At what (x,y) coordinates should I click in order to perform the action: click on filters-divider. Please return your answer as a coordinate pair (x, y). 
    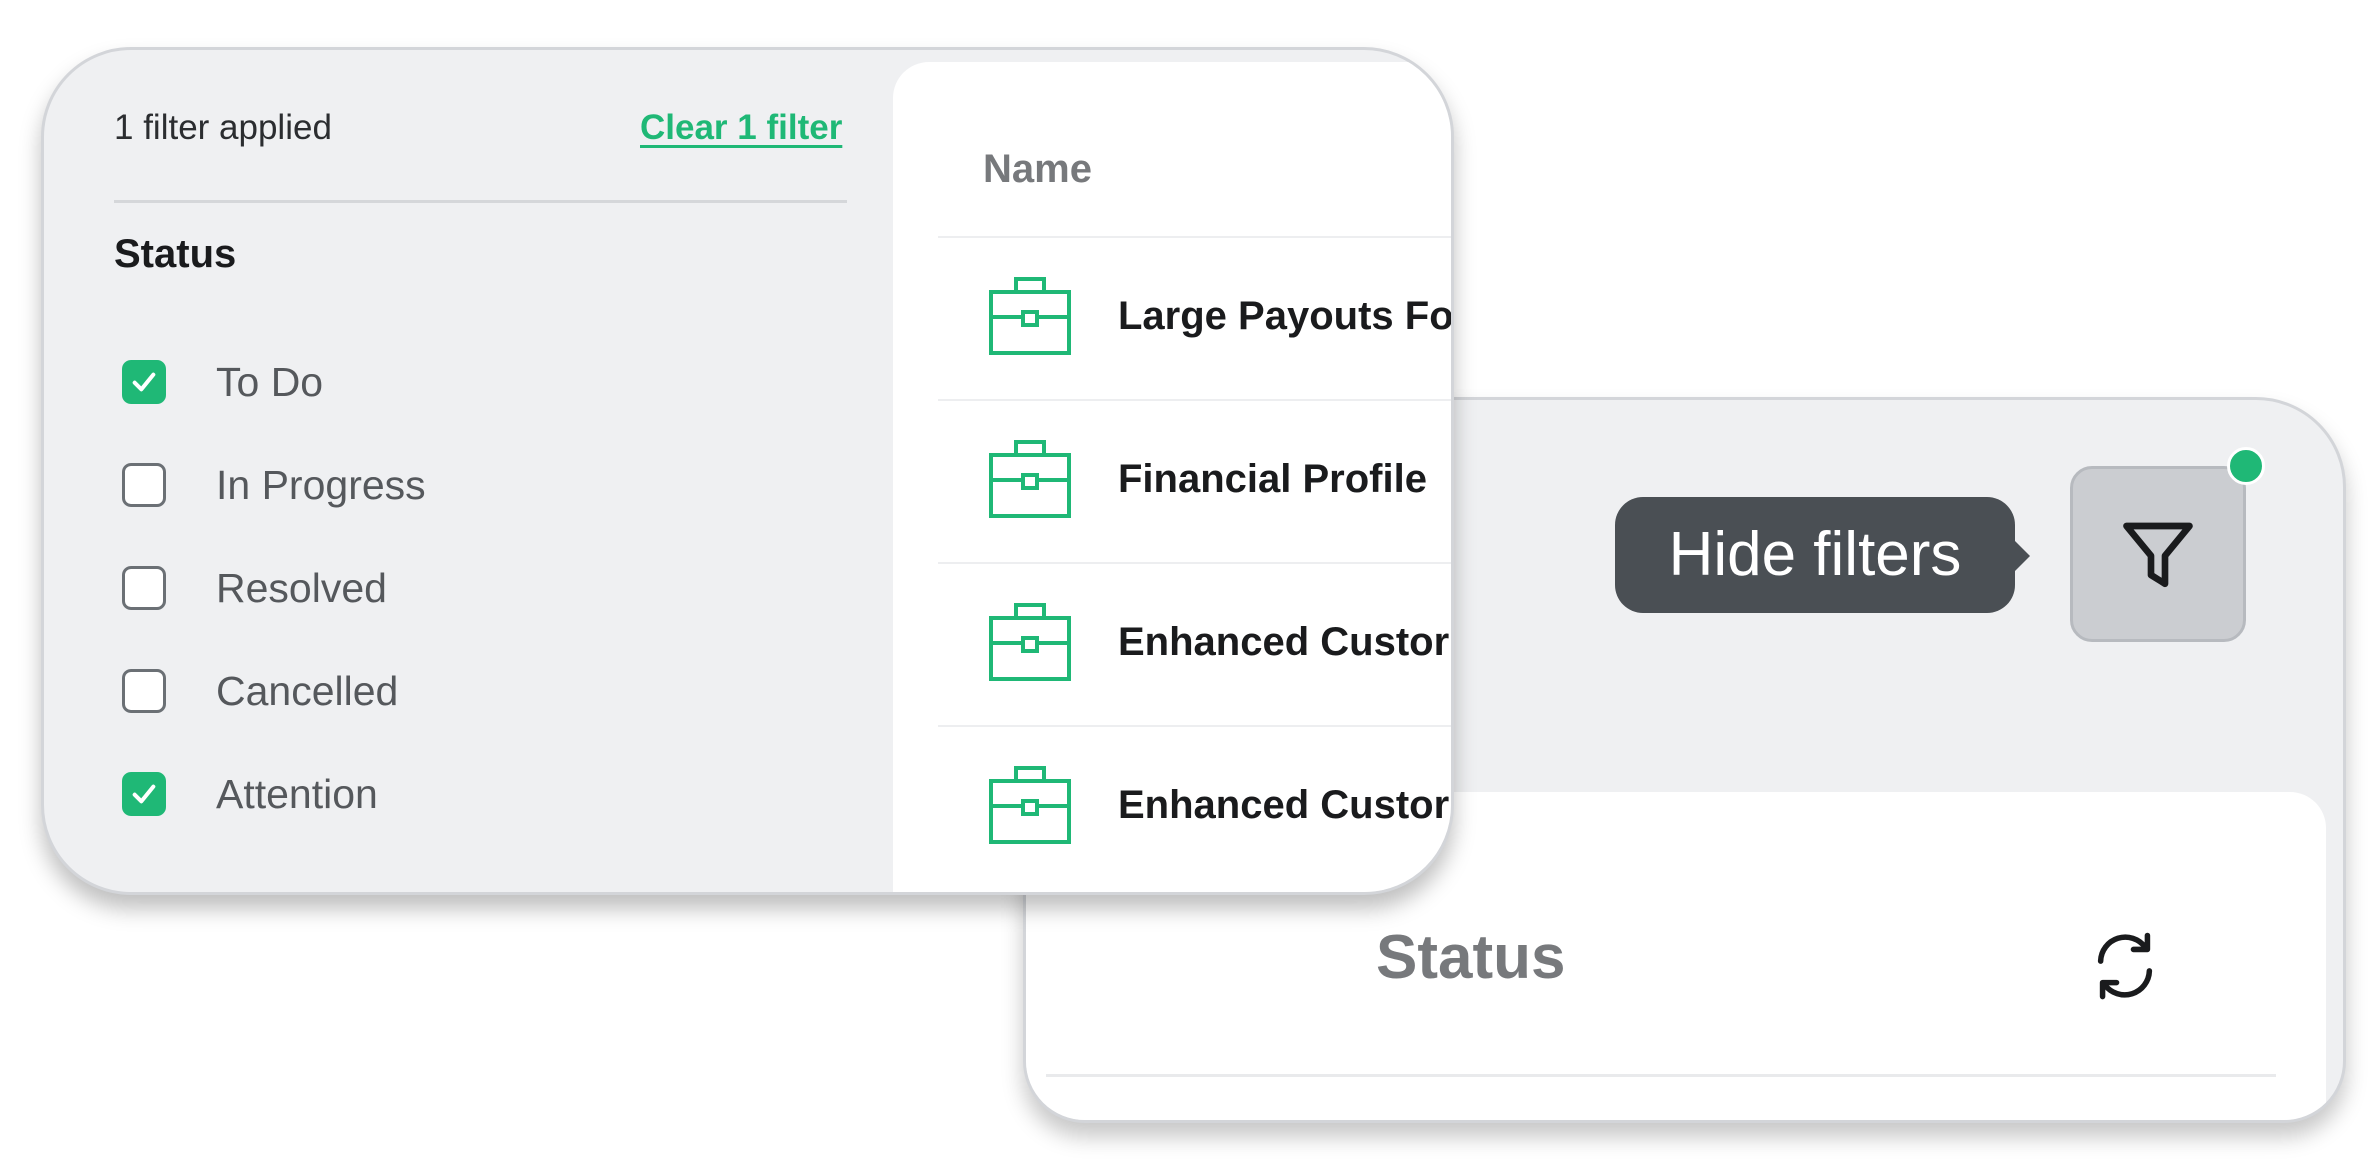
    Looking at the image, I should click on (480, 201).